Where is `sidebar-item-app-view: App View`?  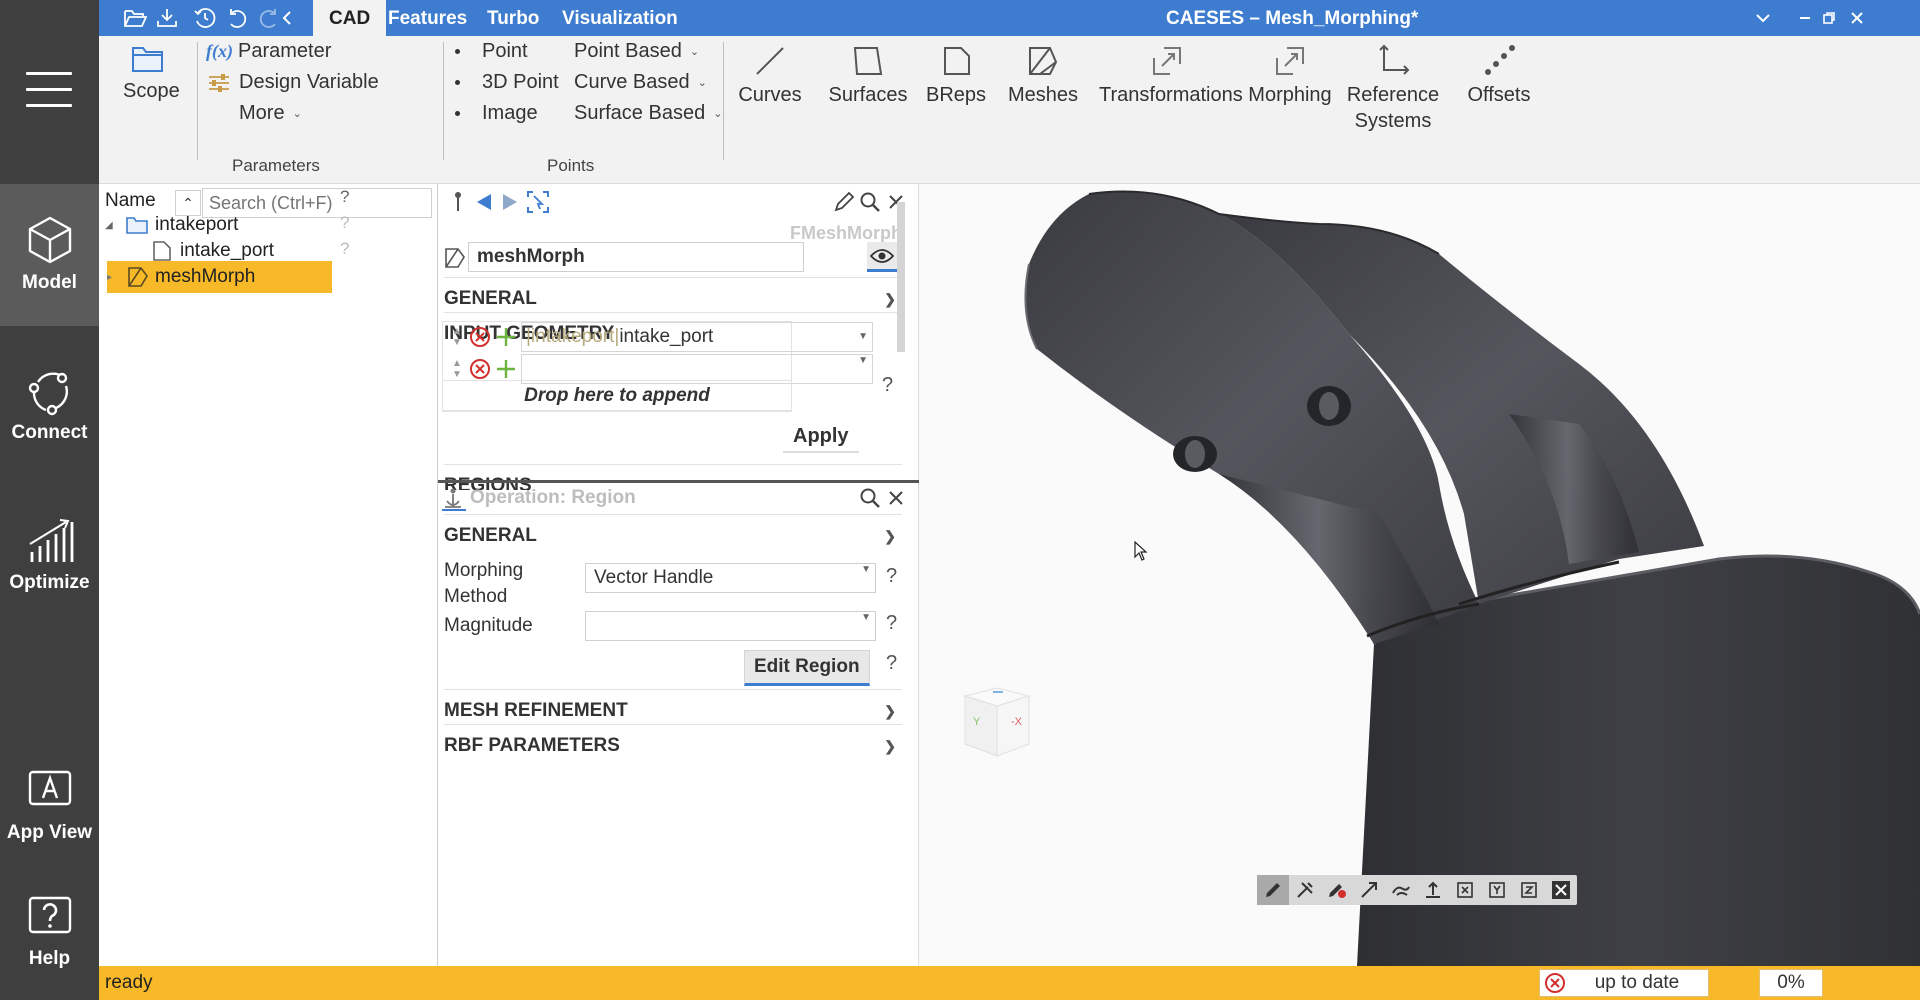 sidebar-item-app-view: App View is located at coordinates (49, 805).